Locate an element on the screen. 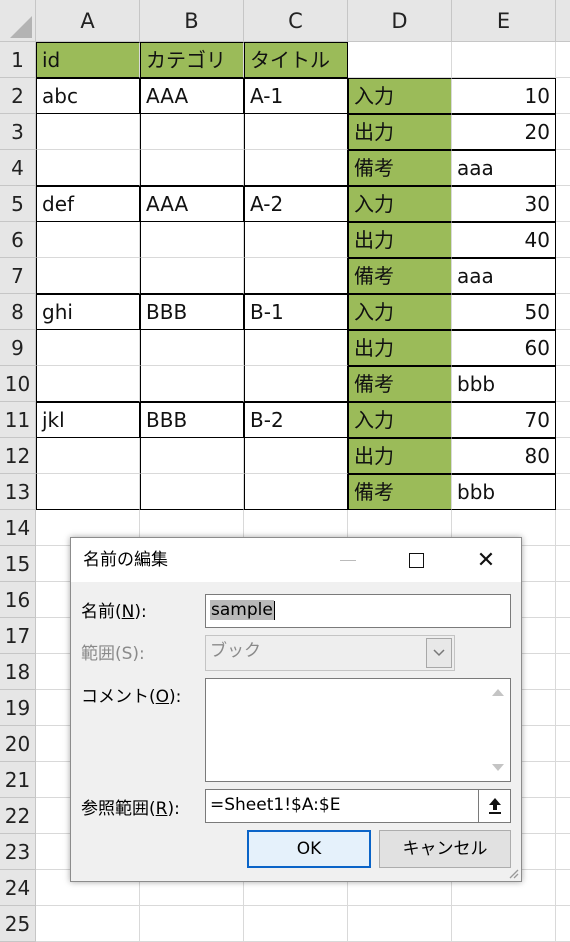 The height and width of the screenshot is (942, 570). row-header-3: 3 is located at coordinates (18, 132).